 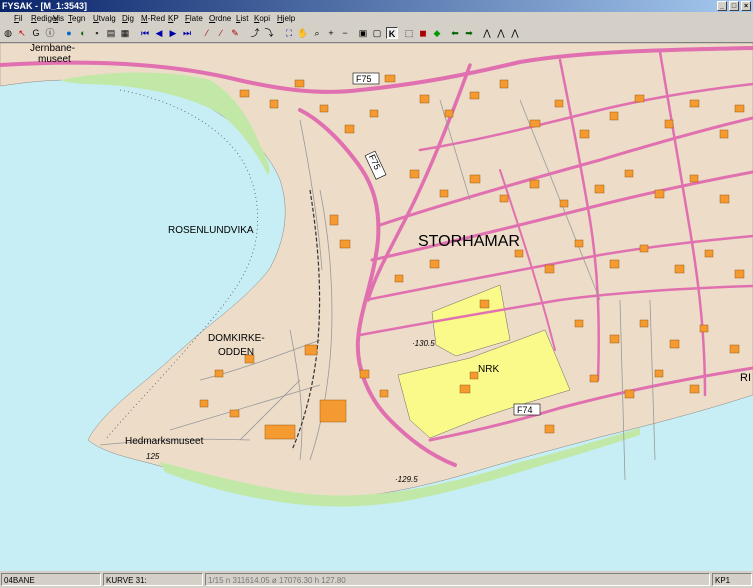 I want to click on label-domkirke-1: DOMKIRKE-, so click(x=236, y=338).